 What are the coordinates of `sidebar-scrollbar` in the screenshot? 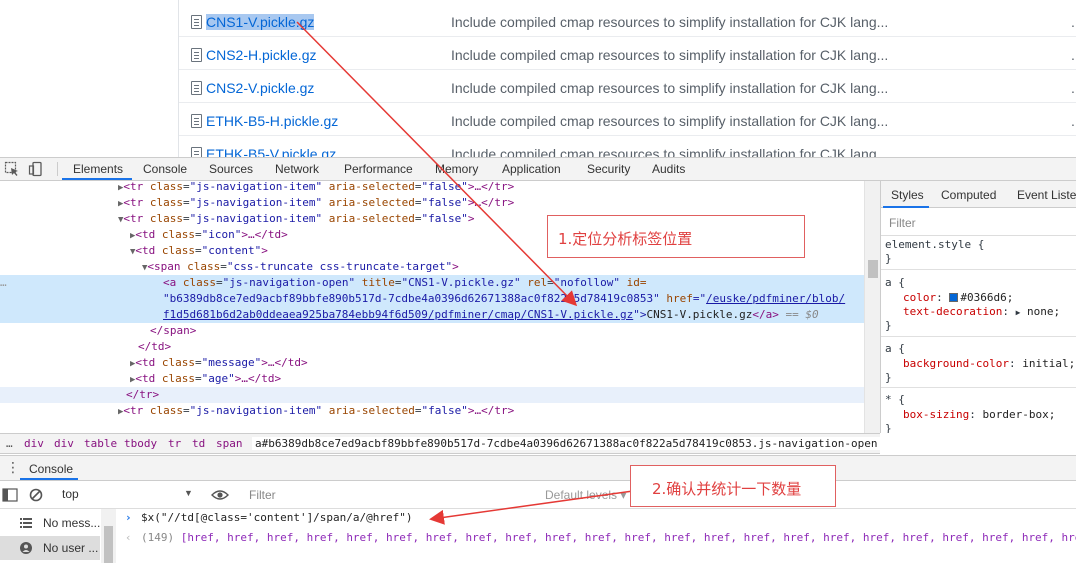 It's located at (108, 536).